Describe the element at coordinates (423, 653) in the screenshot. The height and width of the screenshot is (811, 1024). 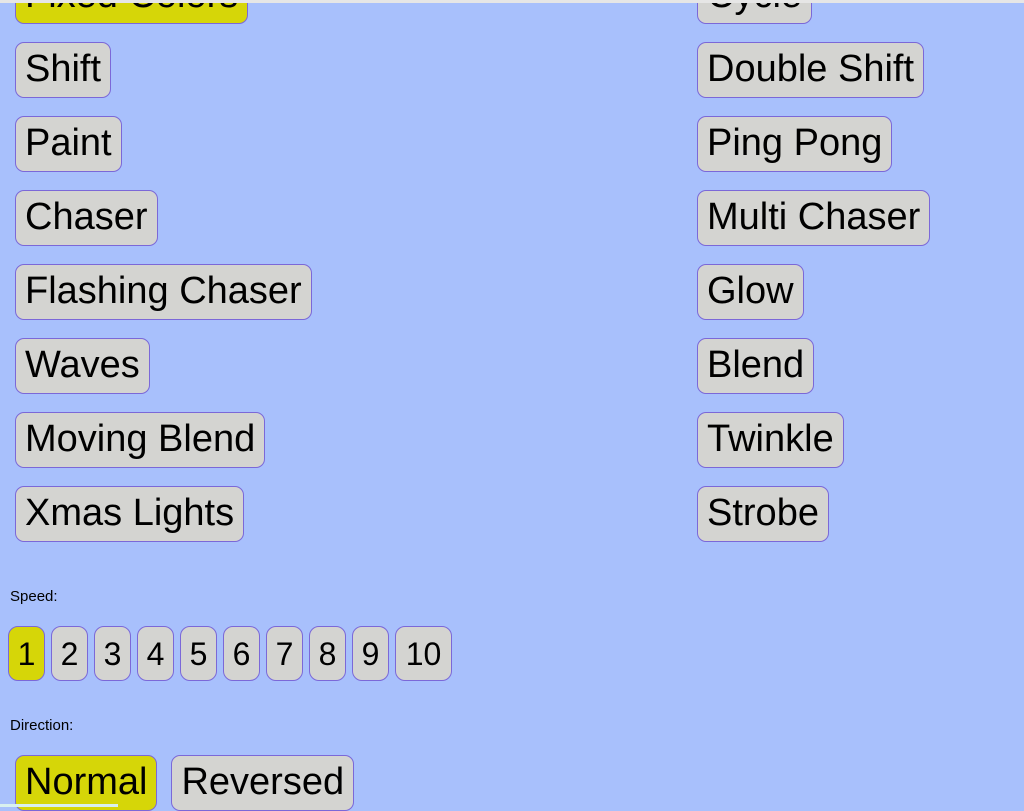
I see `speed-button-10: 10` at that location.